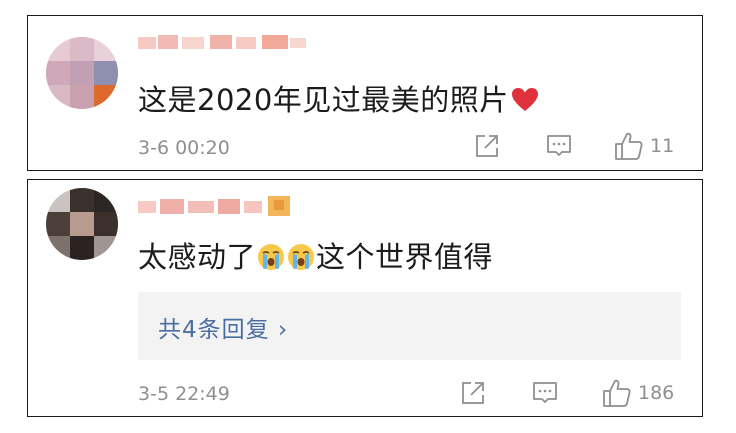  I want to click on comment-body: 这是2020年见过最美的照片, so click(323, 100).